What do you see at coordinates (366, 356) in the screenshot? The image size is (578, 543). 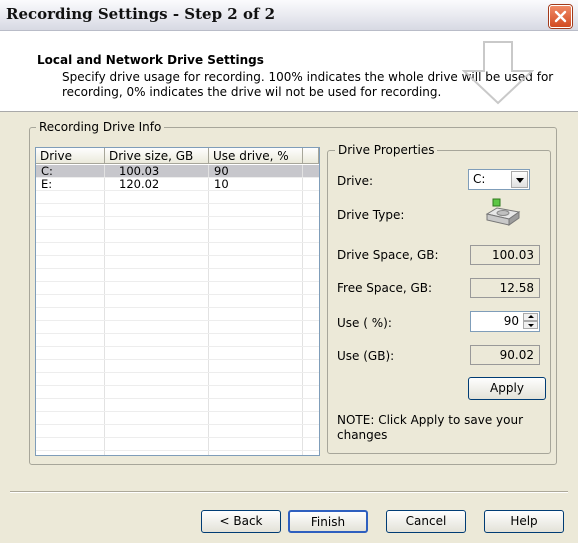 I see `use-gb-label: Use (GB):` at bounding box center [366, 356].